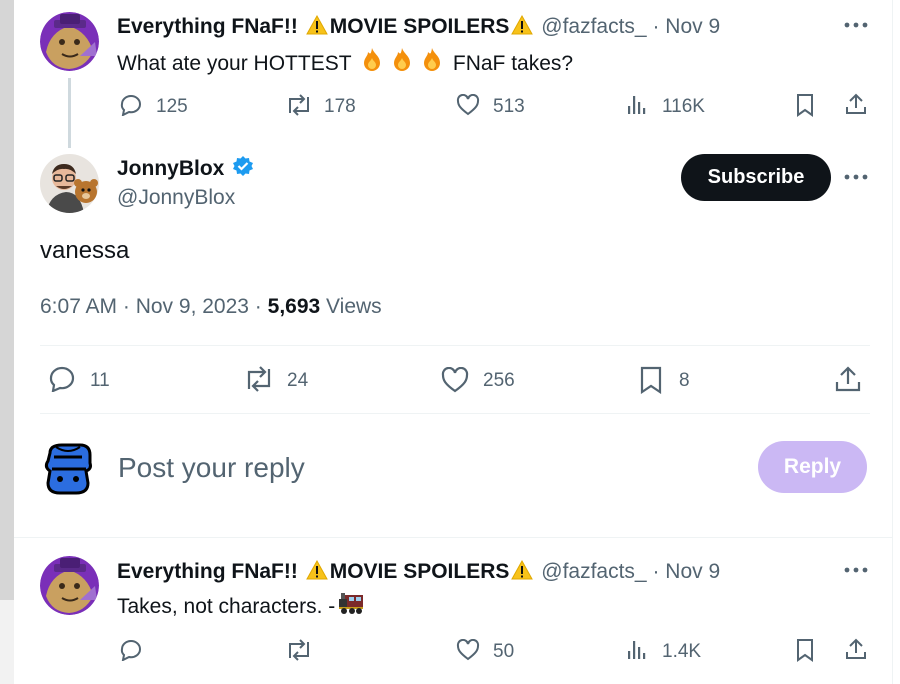 This screenshot has height=684, width=900. Describe the element at coordinates (226, 606) in the screenshot. I see `reply-tweet-text: Takes, not characters. -` at that location.